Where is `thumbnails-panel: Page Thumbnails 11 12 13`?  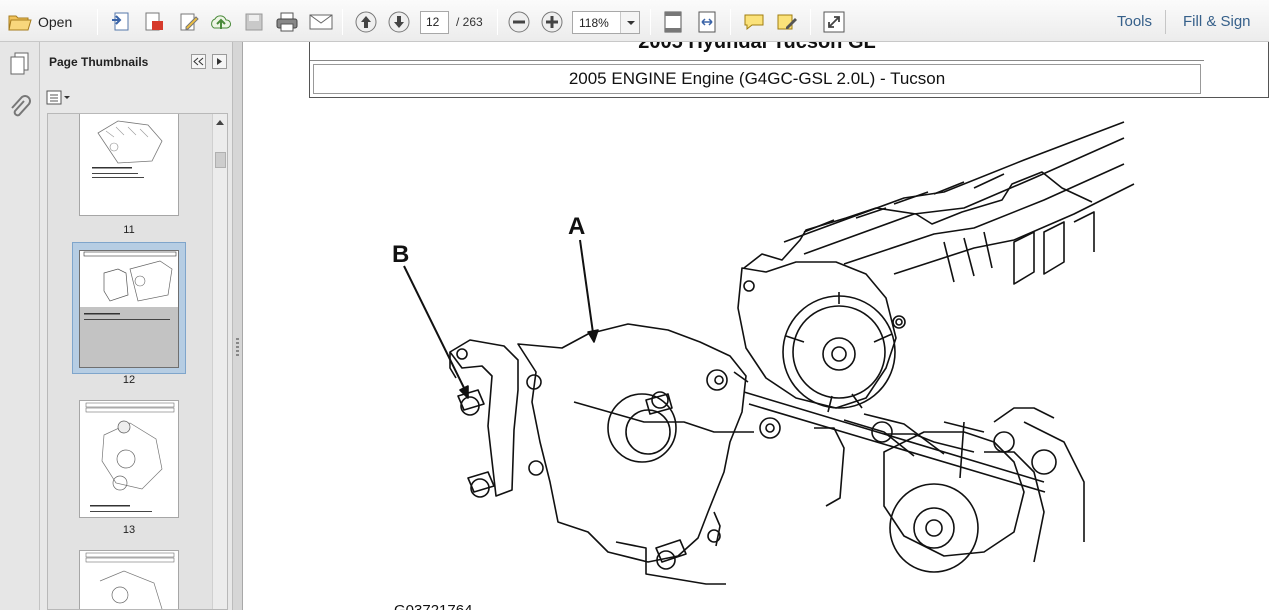 thumbnails-panel: Page Thumbnails 11 12 13 is located at coordinates (136, 326).